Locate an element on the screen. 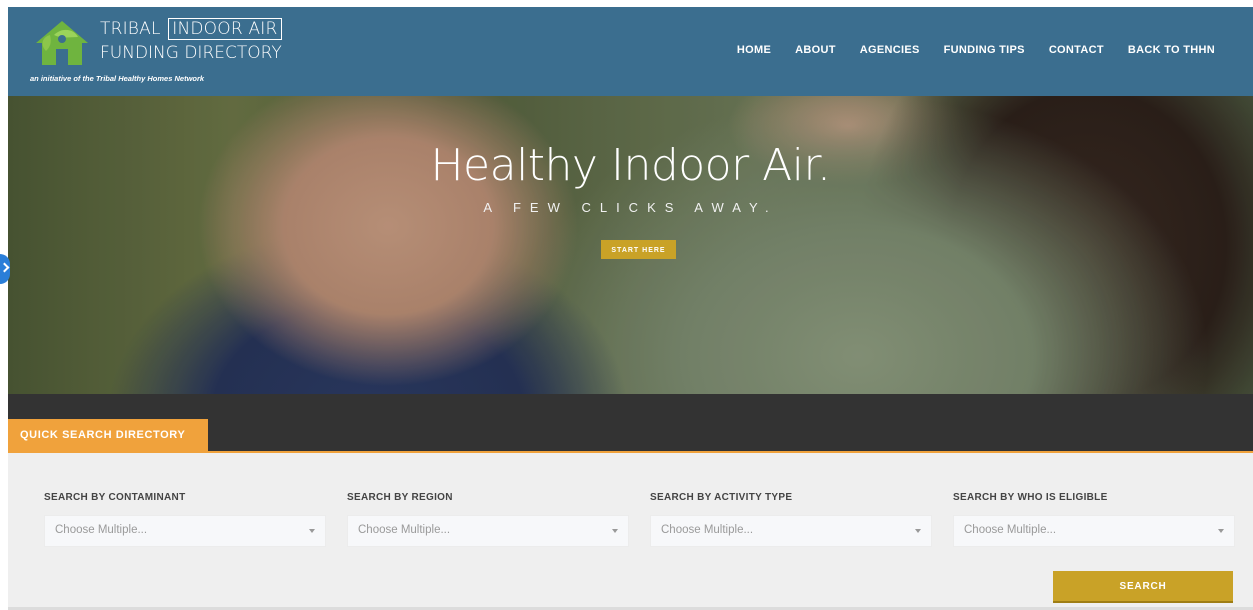 This screenshot has width=1253, height=610. nav-about: ABOUT is located at coordinates (815, 50).